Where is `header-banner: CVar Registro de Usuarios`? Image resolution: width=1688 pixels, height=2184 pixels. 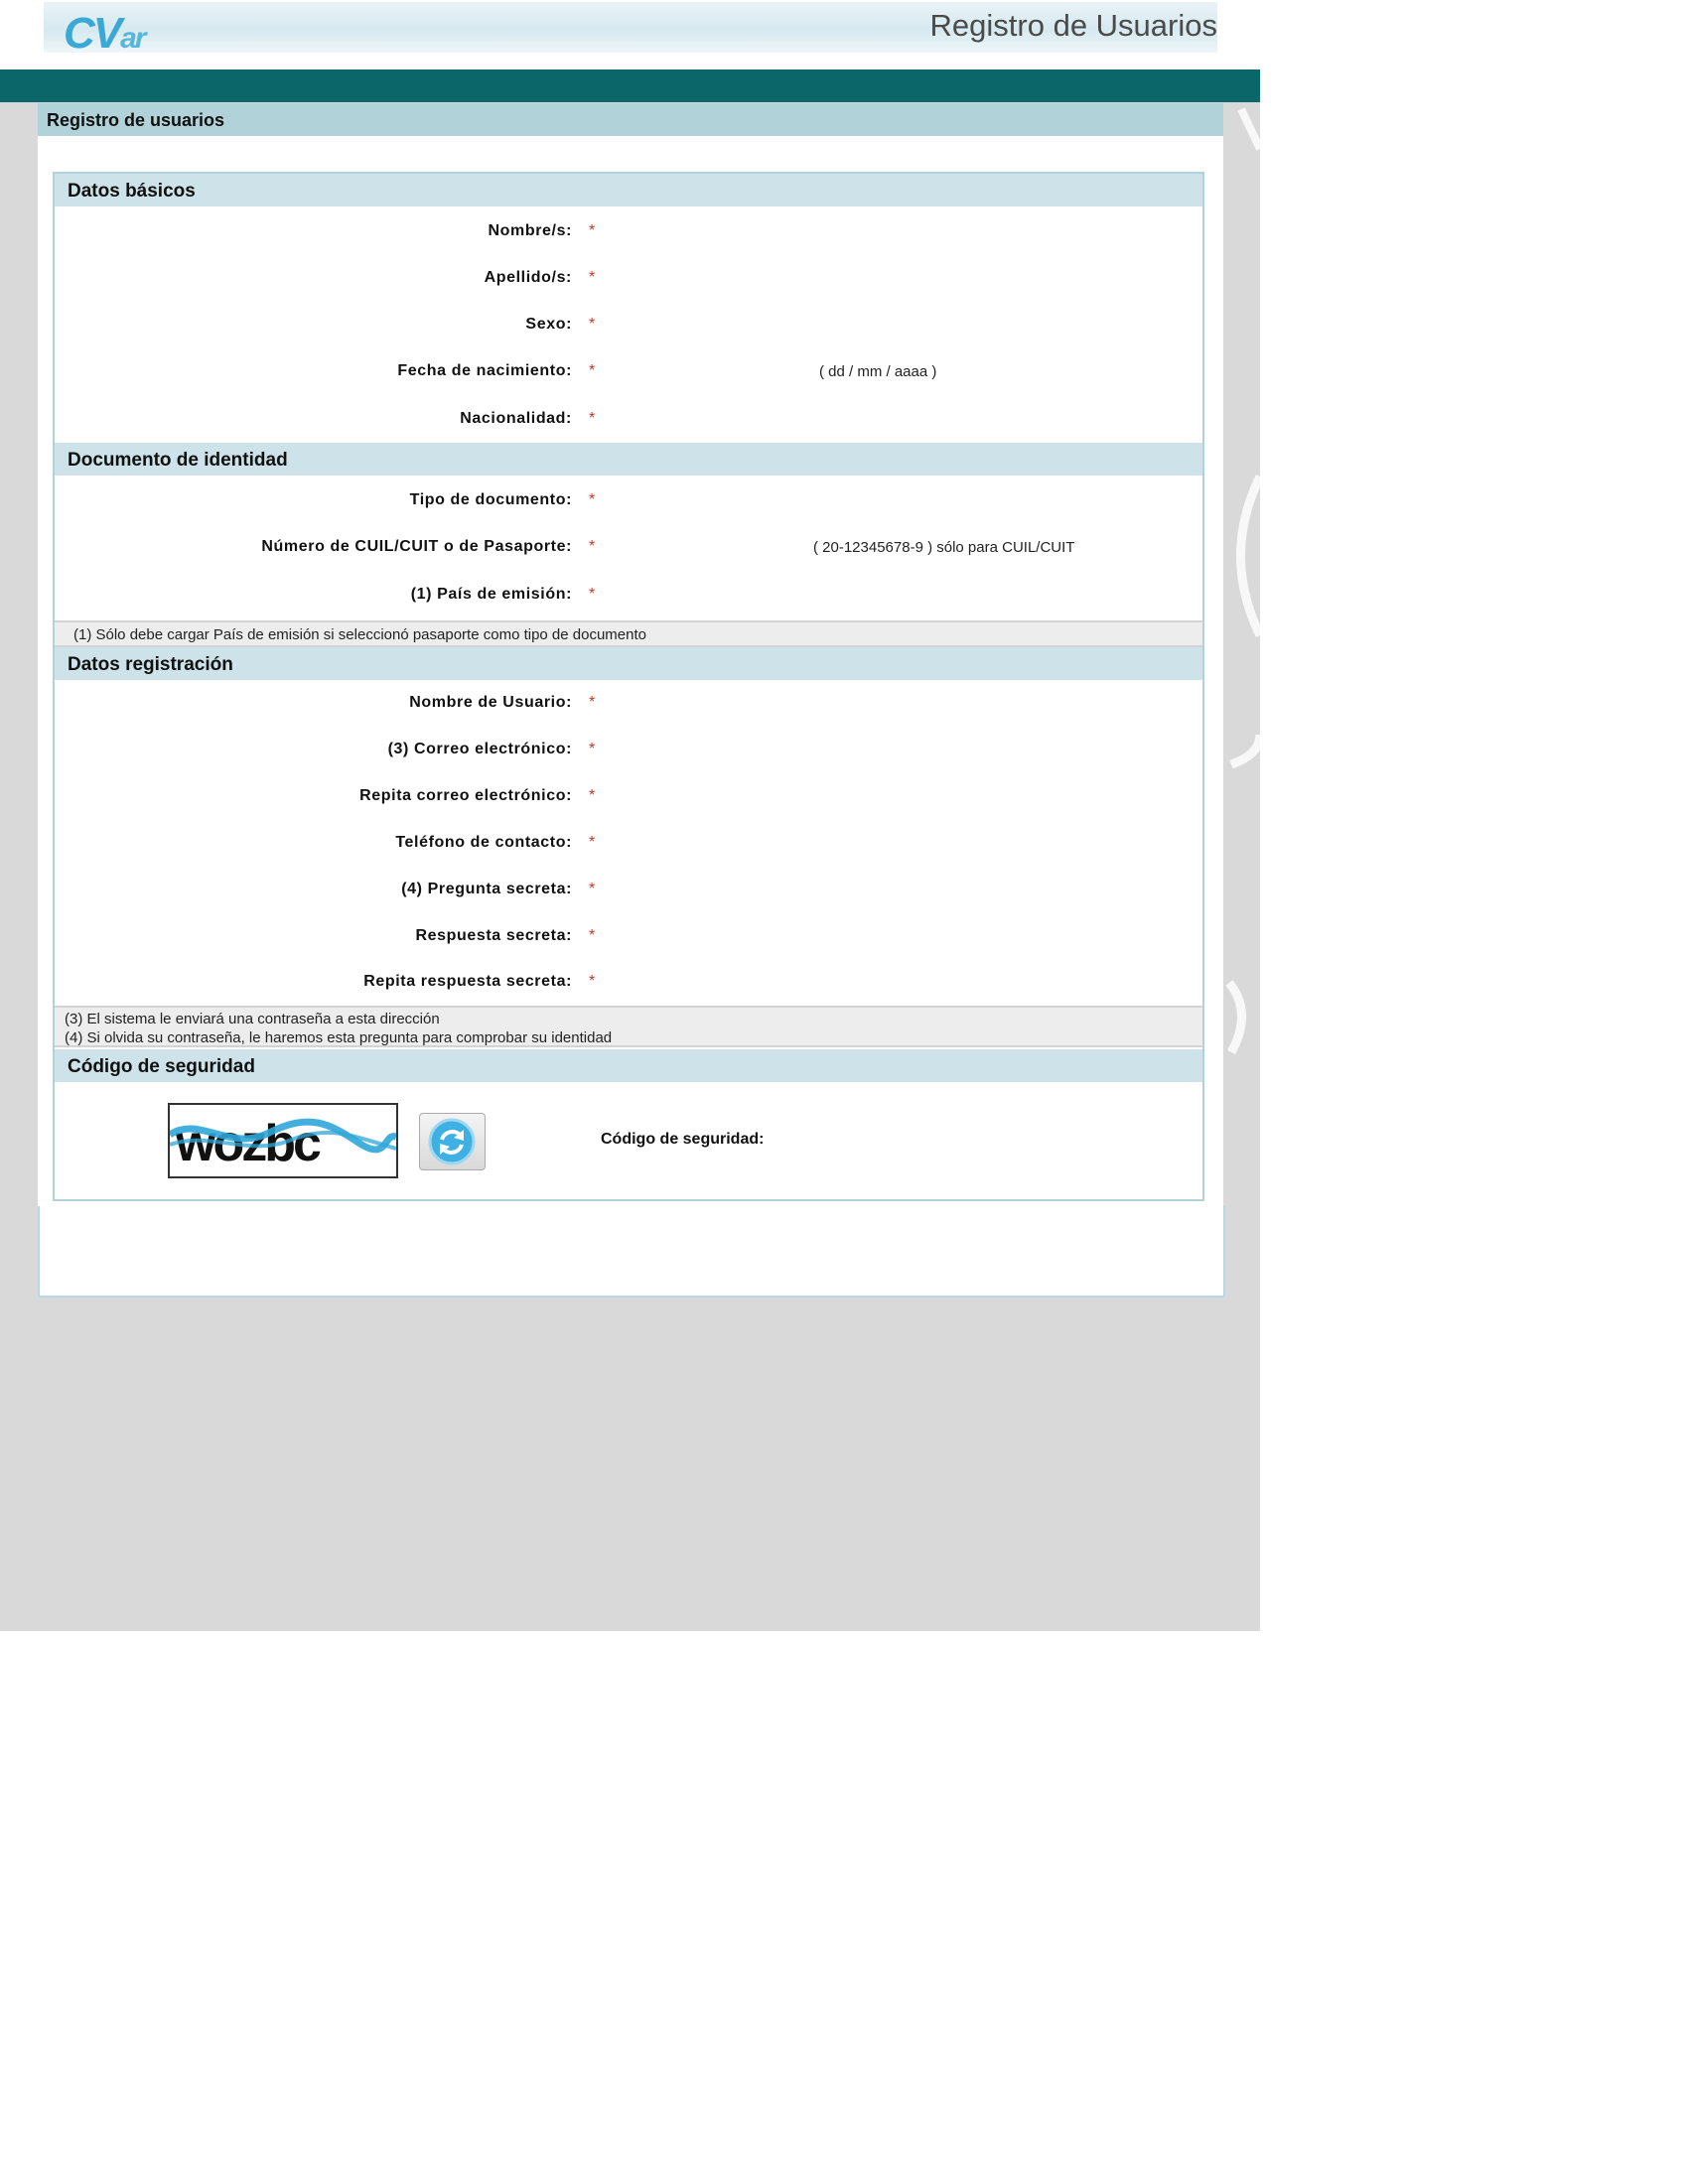
header-banner: CVar Registro de Usuarios is located at coordinates (630, 29).